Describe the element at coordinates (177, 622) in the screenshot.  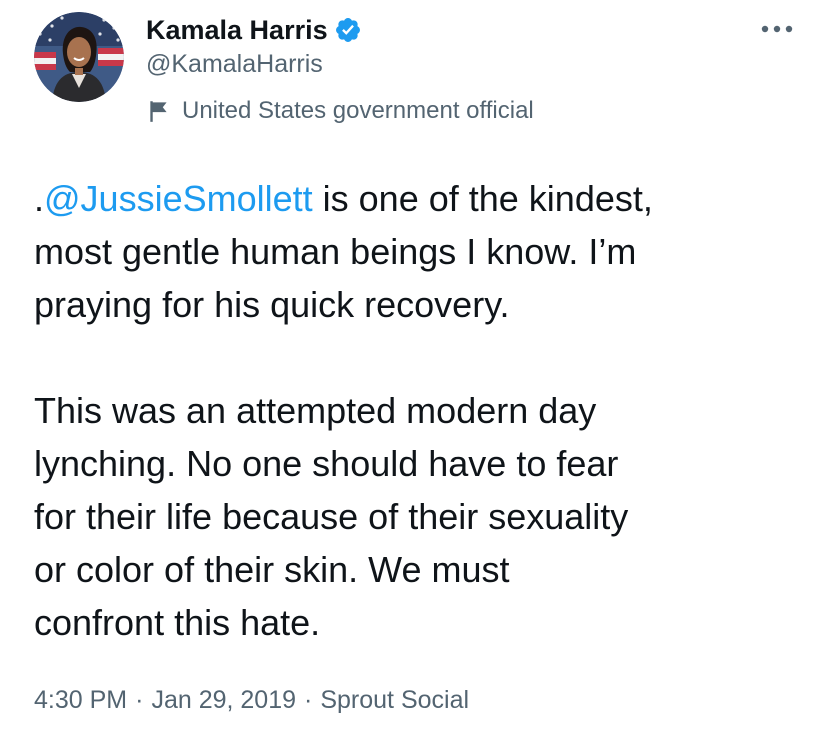
I see `tweet-line: confront this hate.` at that location.